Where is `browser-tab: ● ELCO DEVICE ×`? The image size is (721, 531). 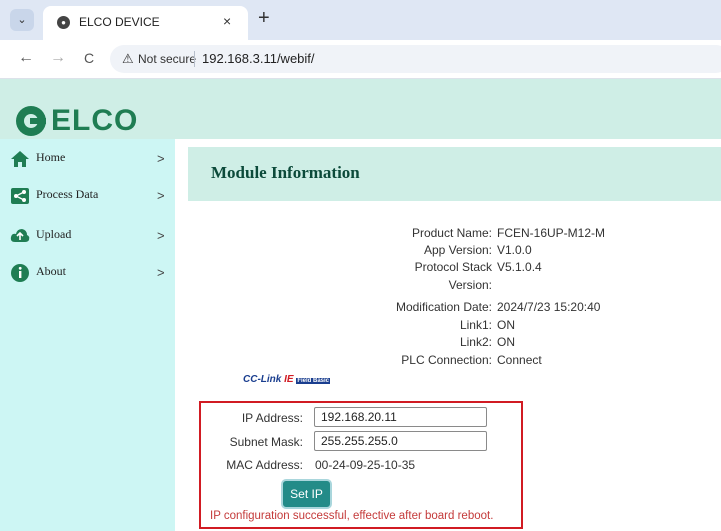
browser-tab: ● ELCO DEVICE × is located at coordinates (145, 23).